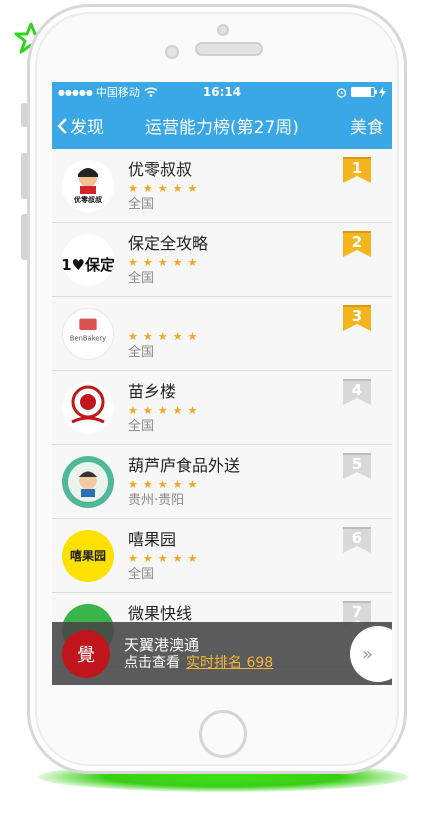 The width and height of the screenshot is (431, 821). I want to click on avatar: BenBakery, so click(88, 334).